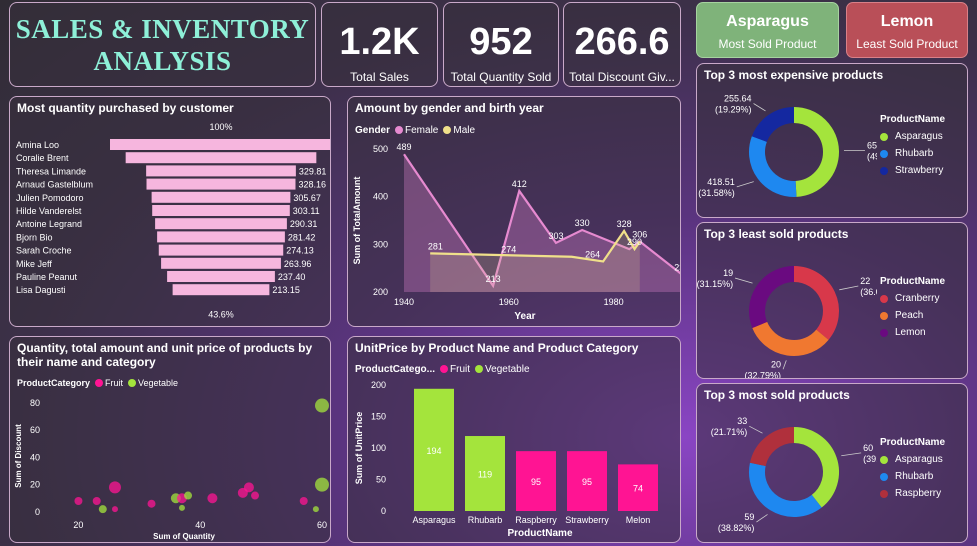 This screenshot has height=546, width=977. I want to click on mostsold-donut-chart: 60(39.47%) 59(38.82%) 33(21.71%), so click(794, 474).